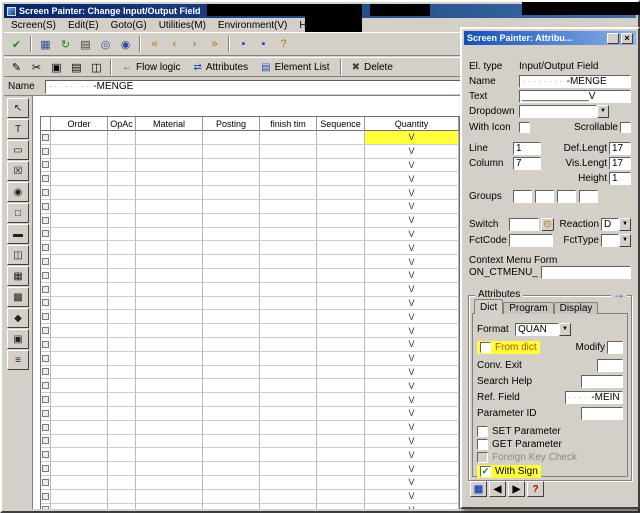 Image resolution: width=640 pixels, height=513 pixels. What do you see at coordinates (122, 124) in the screenshot?
I see `column-header-opac: OpAc` at bounding box center [122, 124].